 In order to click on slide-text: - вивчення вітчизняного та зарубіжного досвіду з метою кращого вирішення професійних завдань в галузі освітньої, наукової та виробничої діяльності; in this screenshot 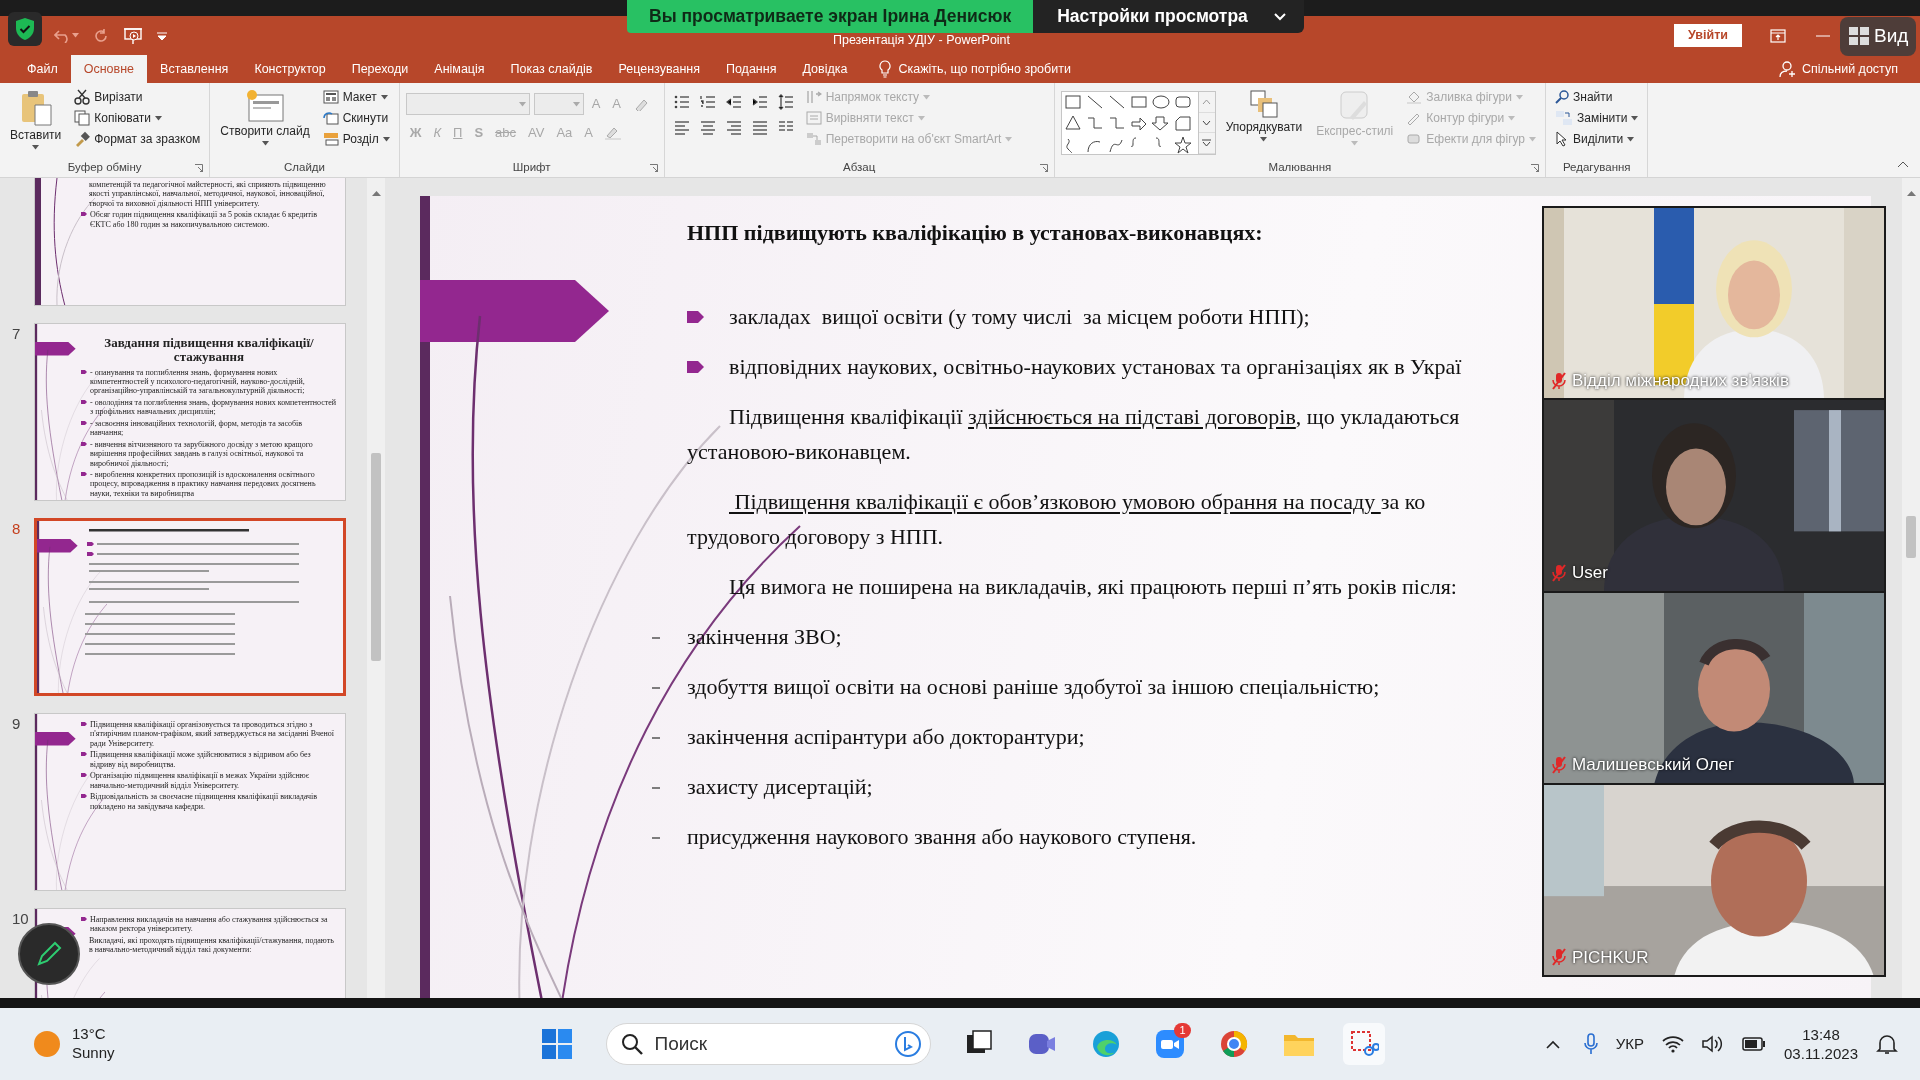, I will do `click(202, 453)`.